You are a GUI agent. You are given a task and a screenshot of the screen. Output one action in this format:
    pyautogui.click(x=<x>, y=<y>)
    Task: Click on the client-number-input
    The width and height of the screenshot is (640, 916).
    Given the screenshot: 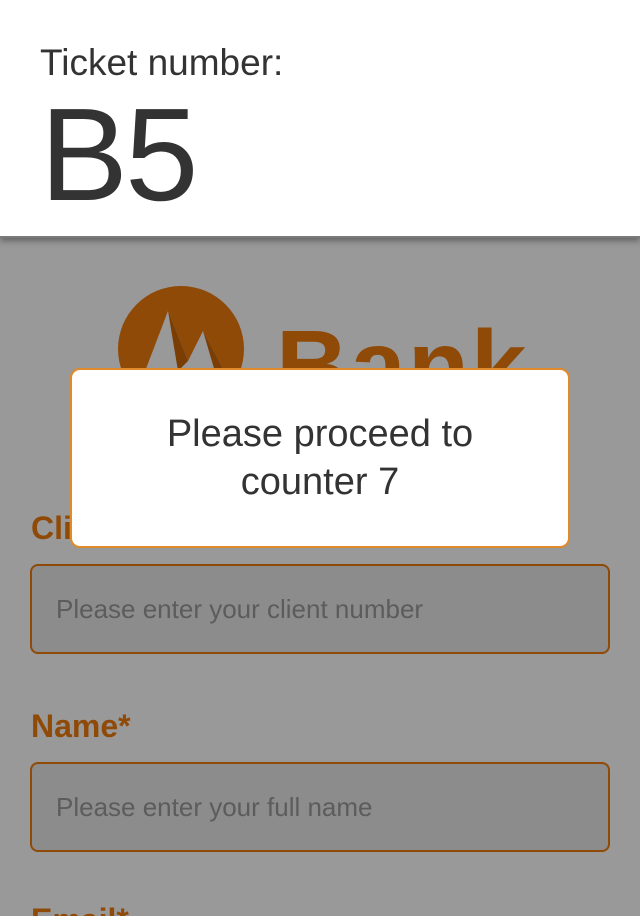 What is the action you would take?
    pyautogui.click(x=320, y=609)
    